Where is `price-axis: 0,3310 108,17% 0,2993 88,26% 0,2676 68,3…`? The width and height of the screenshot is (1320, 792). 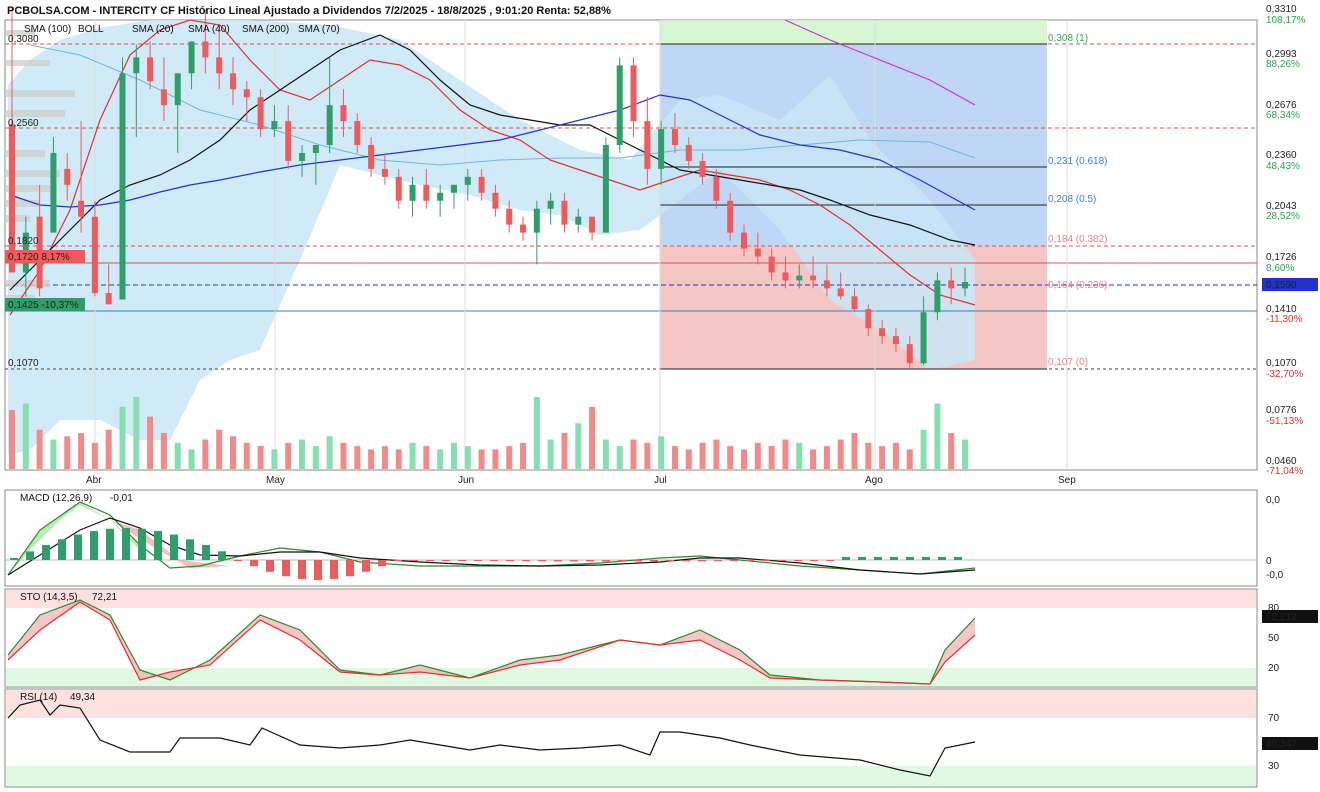
price-axis: 0,3310 108,17% 0,2993 88,26% 0,2676 68,3… is located at coordinates (1290, 240).